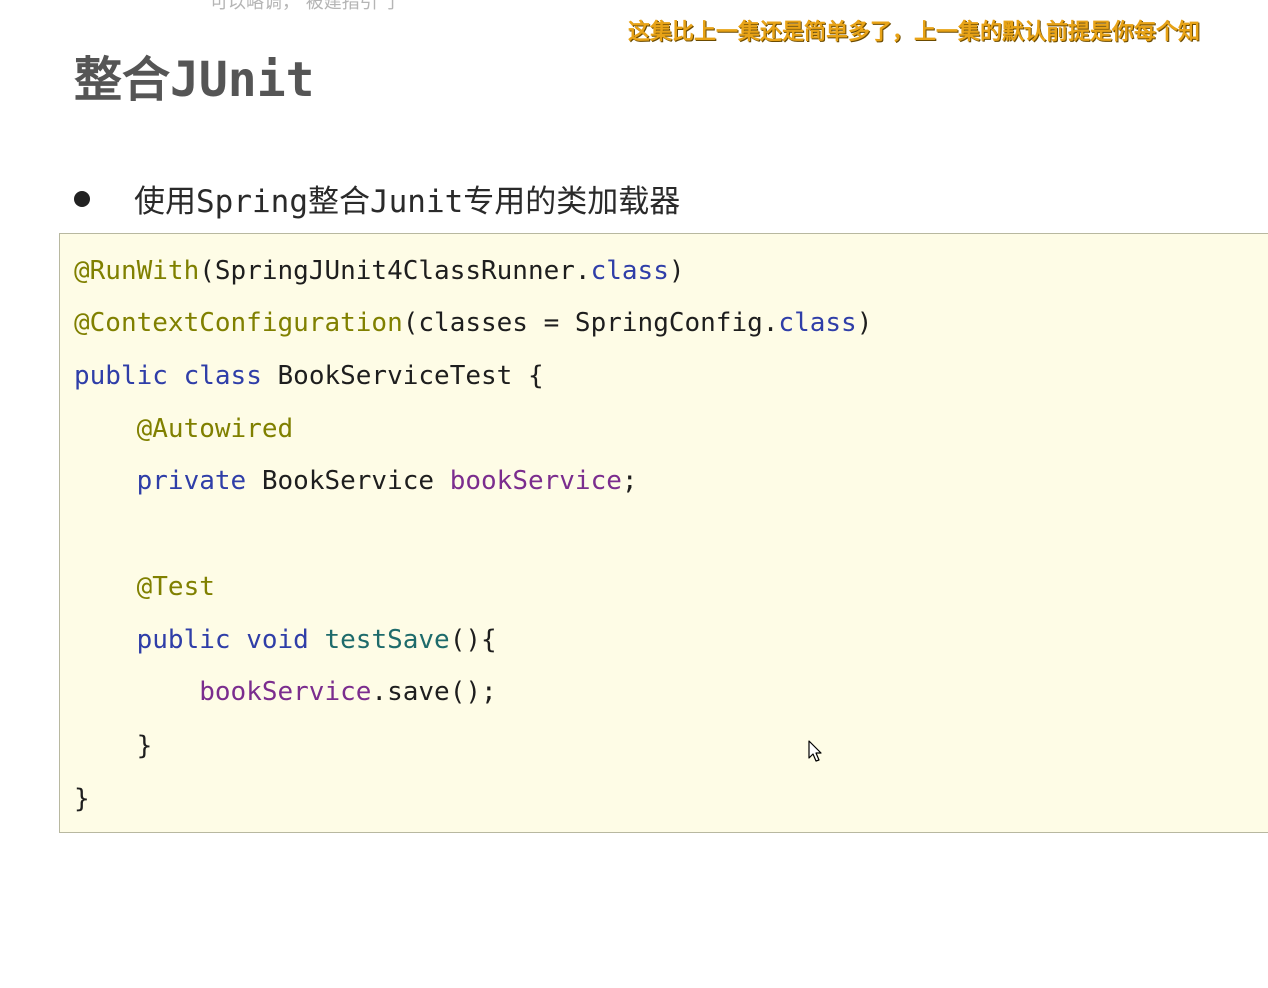  I want to click on code-line-10: }, so click(82, 799).